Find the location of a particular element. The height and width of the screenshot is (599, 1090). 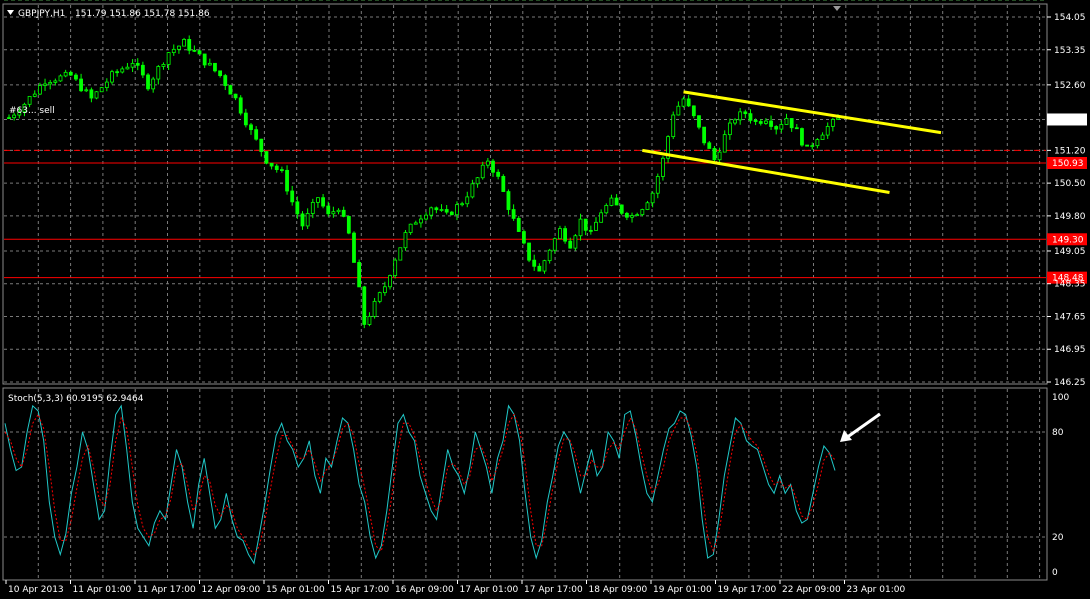

oscillator-label: Stoch(5,3,3) 60.9195 62.9464 is located at coordinates (76, 399).